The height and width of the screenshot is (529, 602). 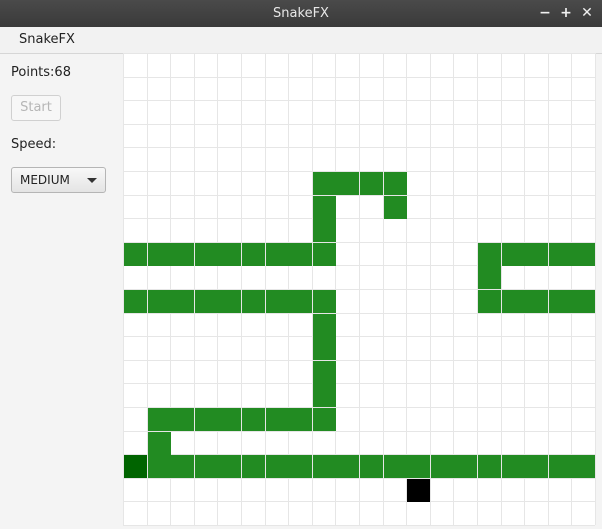 I want to click on window-title: SnakeFX, so click(x=301, y=13).